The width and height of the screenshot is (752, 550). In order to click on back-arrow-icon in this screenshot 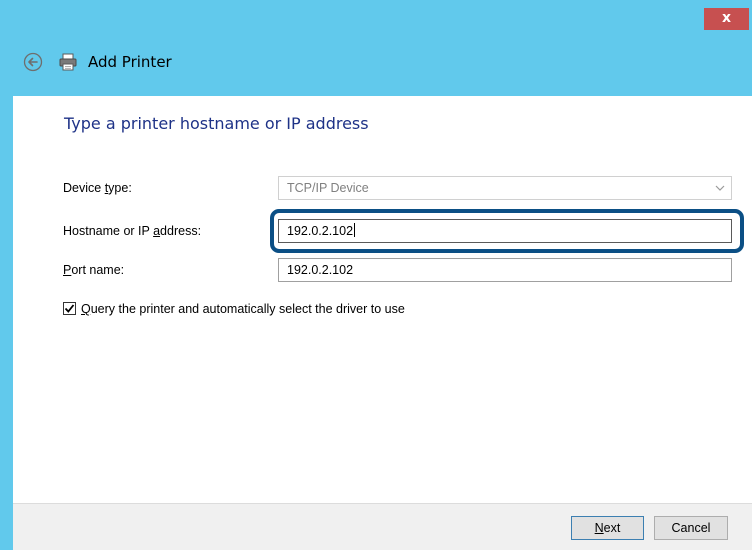, I will do `click(33, 62)`.